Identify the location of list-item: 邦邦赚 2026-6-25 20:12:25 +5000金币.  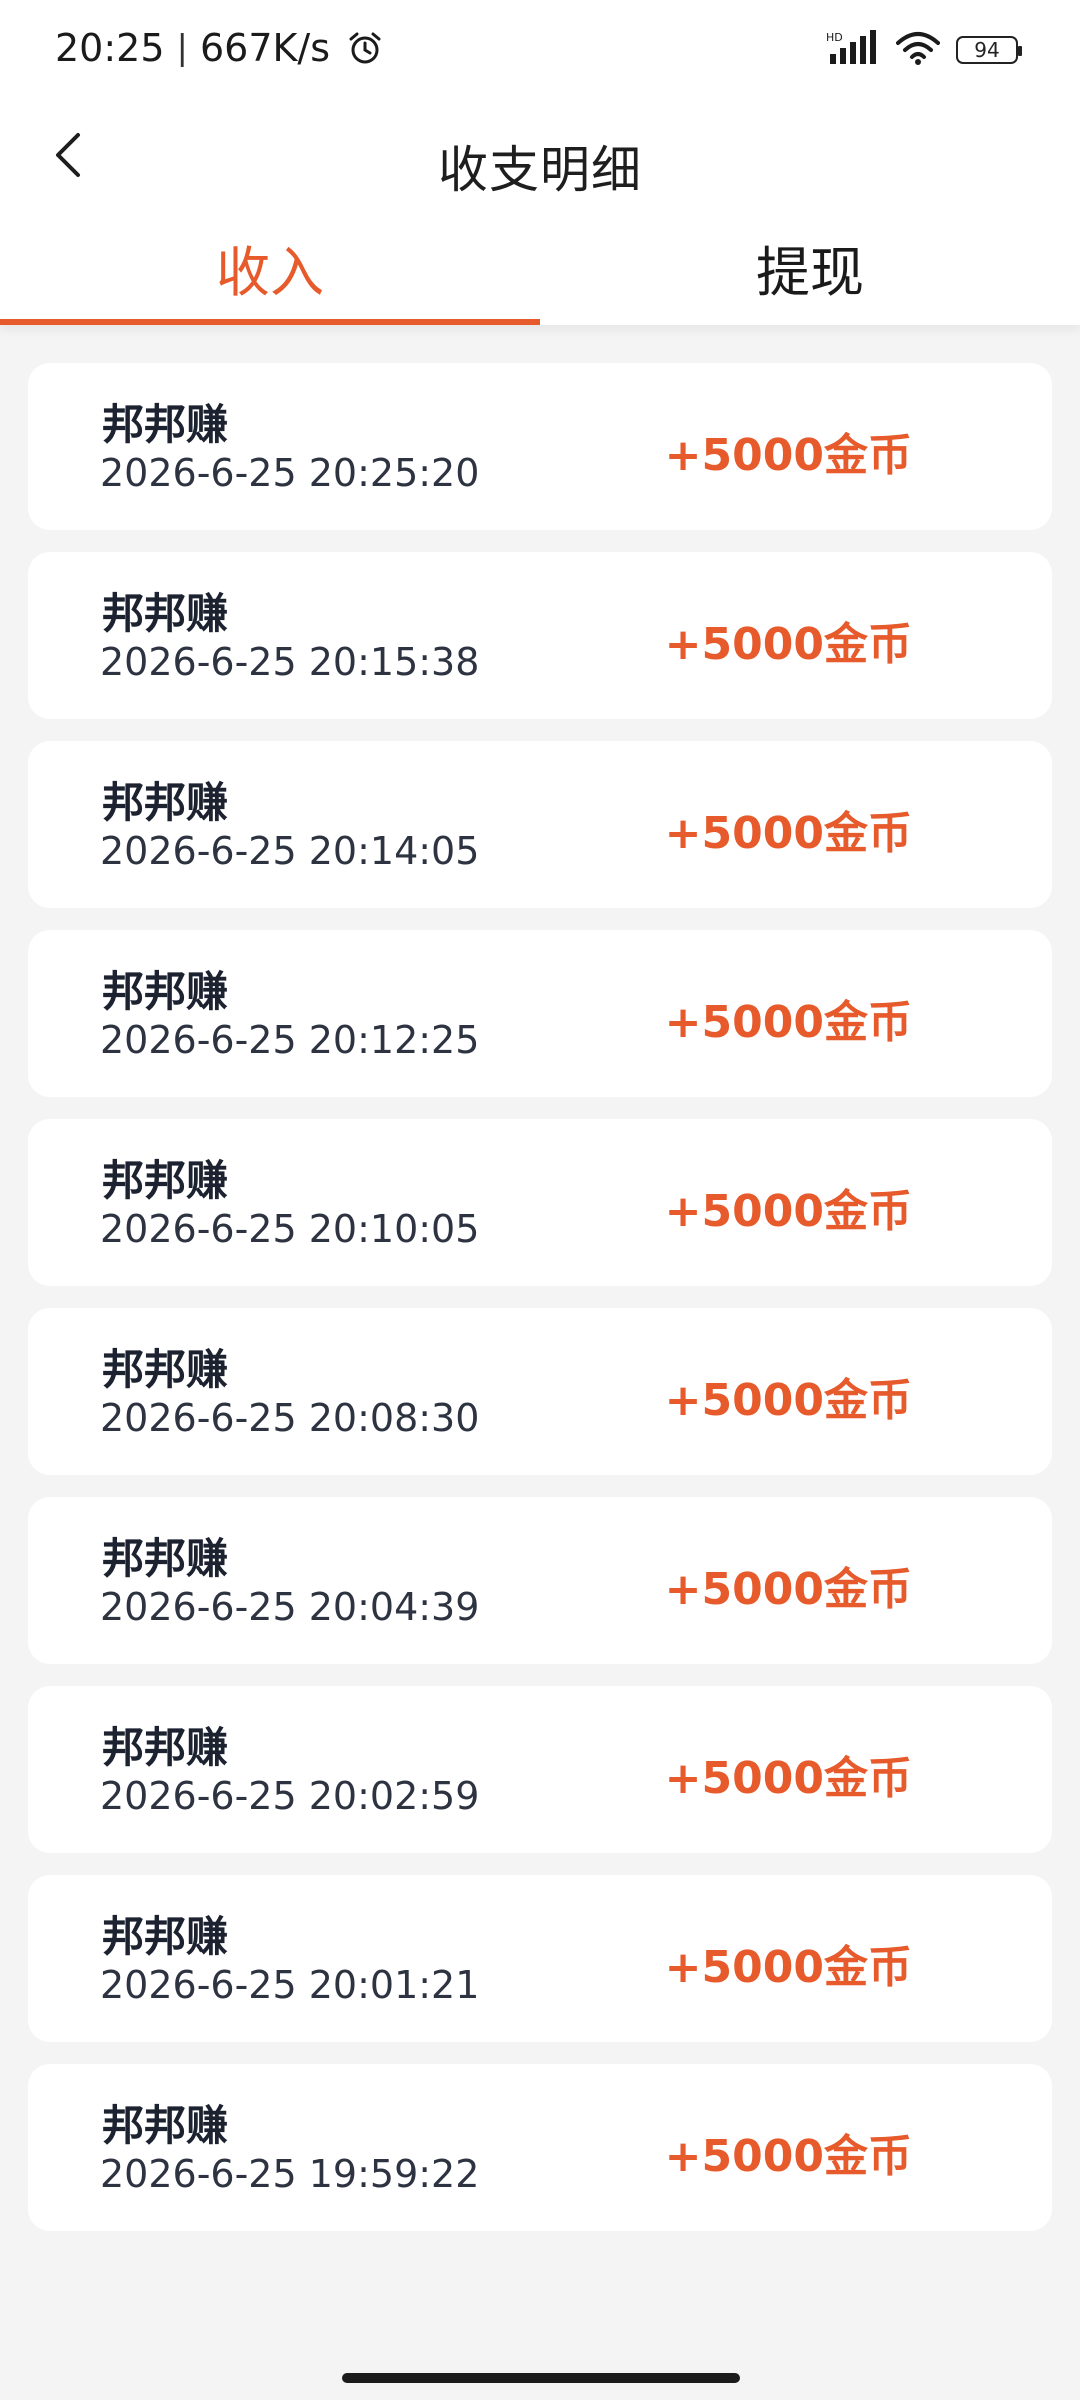
(540, 1013).